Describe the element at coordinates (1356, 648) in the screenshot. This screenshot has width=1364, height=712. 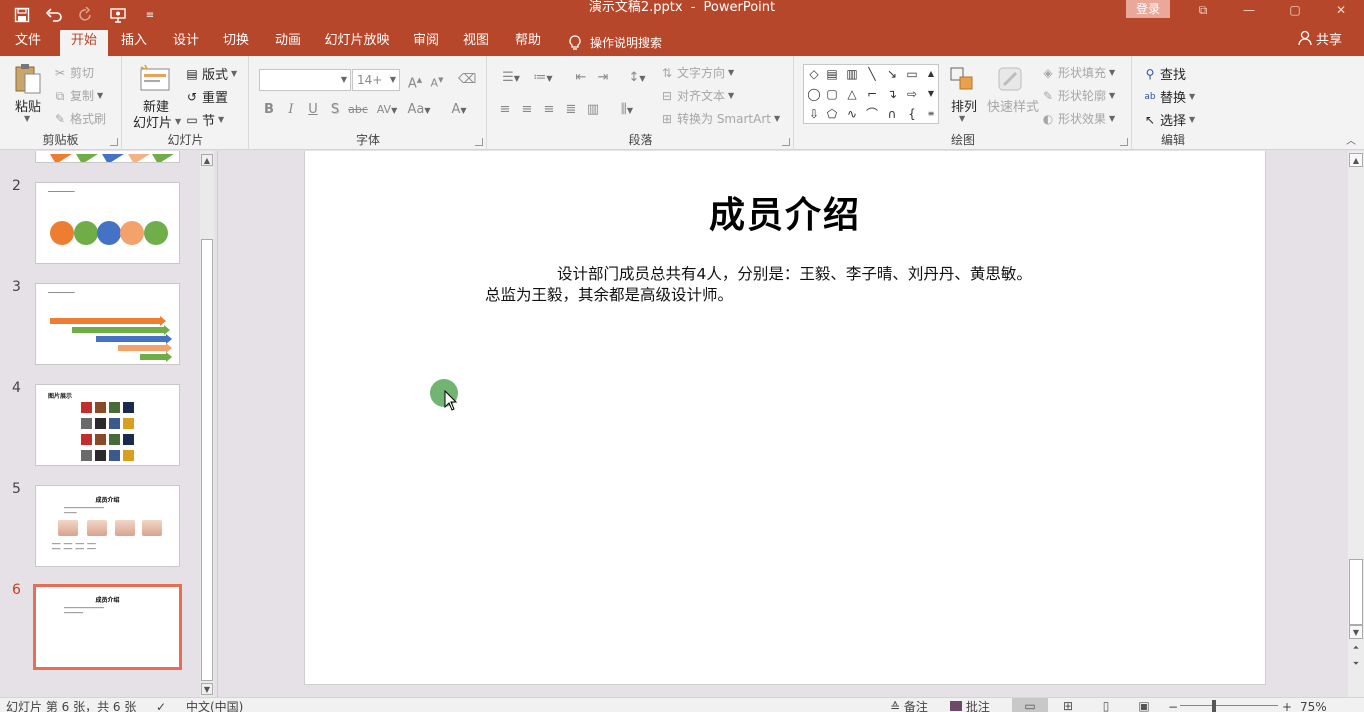
I see `previous-slide-icon: ⏶` at that location.